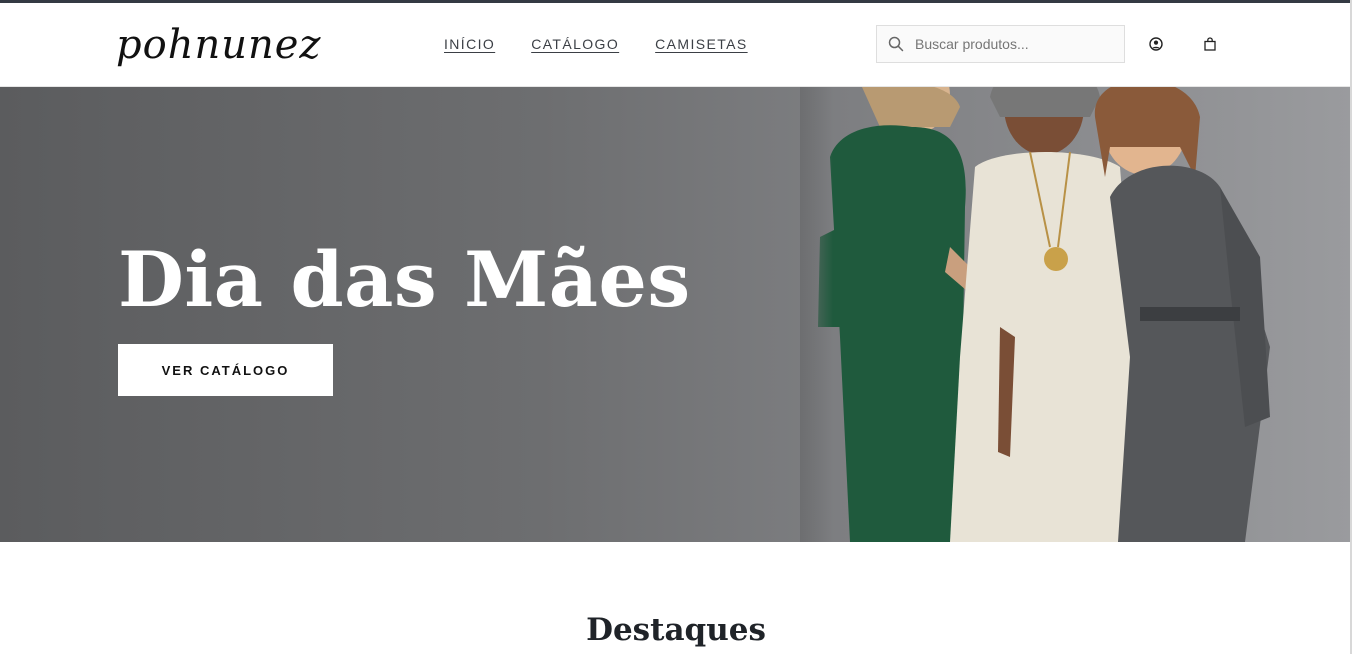 The image size is (1352, 654). What do you see at coordinates (225, 370) in the screenshot?
I see `view-catalog-button: VER CATÁLOGO` at bounding box center [225, 370].